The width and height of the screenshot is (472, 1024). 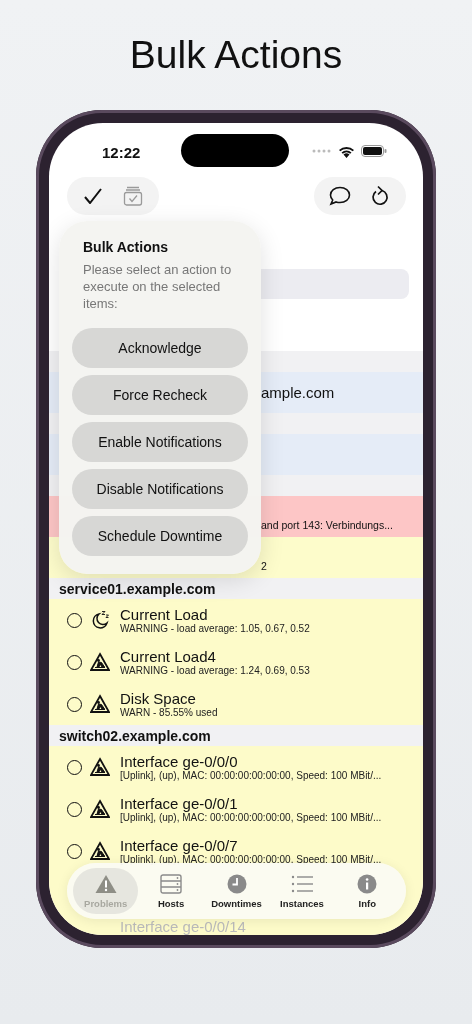 What do you see at coordinates (179, 761) in the screenshot?
I see `row-title: Interface ge-0/0/0` at bounding box center [179, 761].